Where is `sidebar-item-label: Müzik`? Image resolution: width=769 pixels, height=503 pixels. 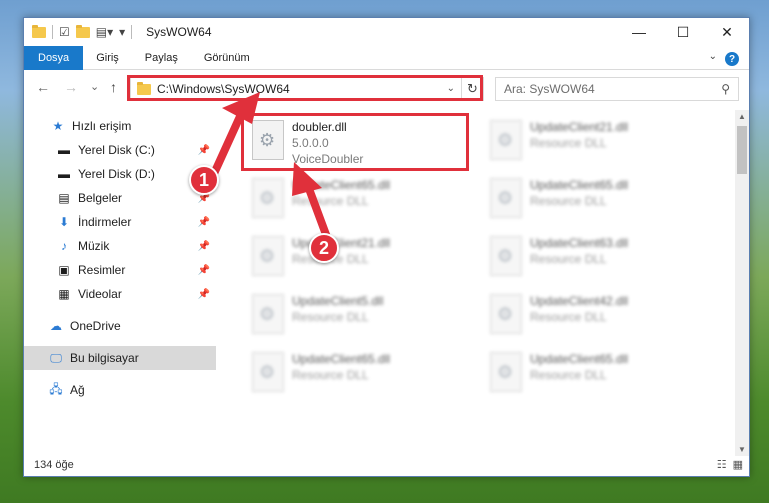 sidebar-item-label: Müzik is located at coordinates (94, 246).